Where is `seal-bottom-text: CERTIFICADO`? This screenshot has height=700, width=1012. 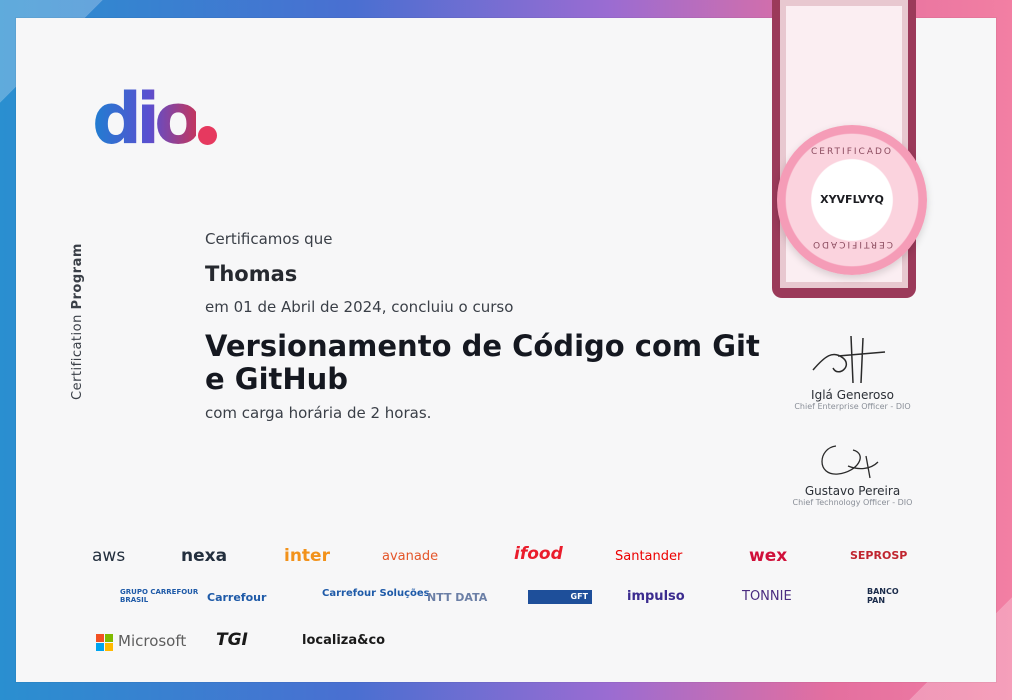
seal-bottom-text: CERTIFICADO is located at coordinates (852, 244).